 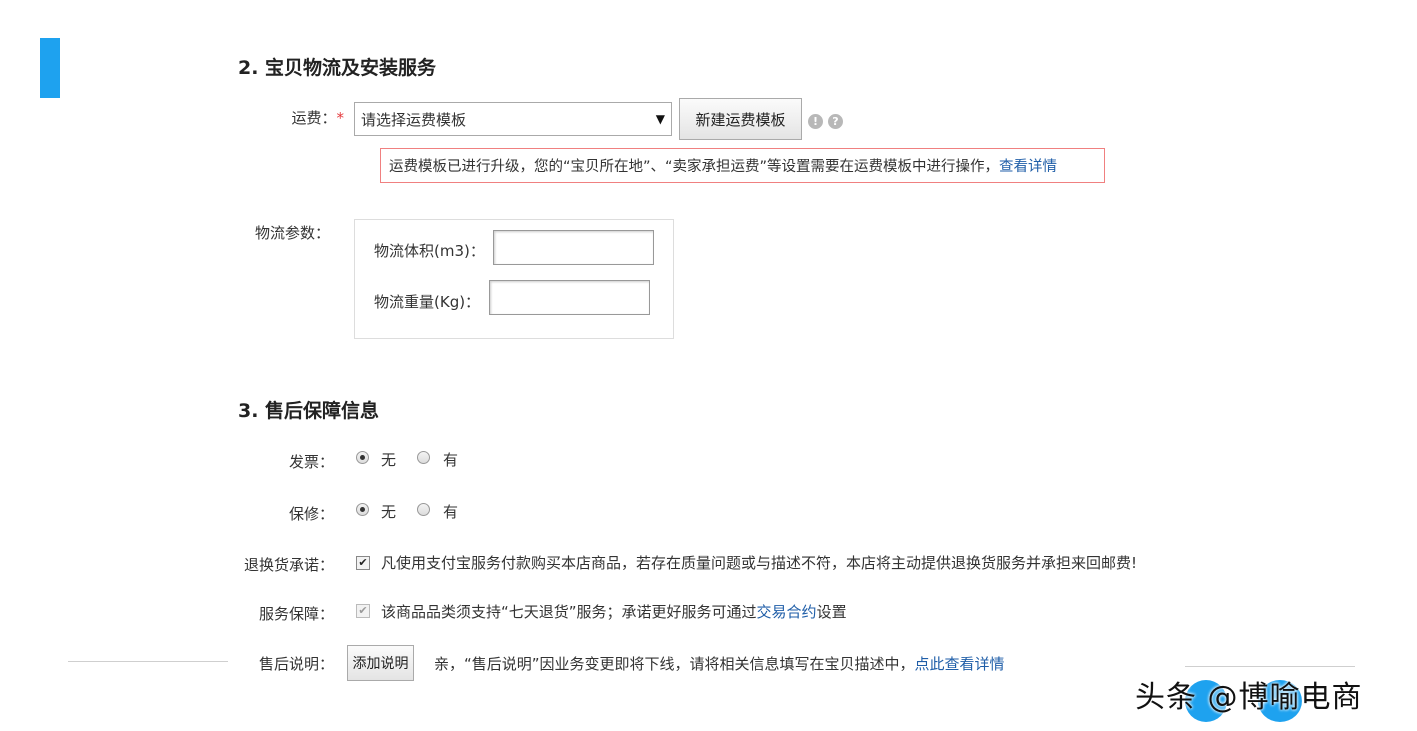 I want to click on invoice-label: 发票：, so click(x=311, y=462).